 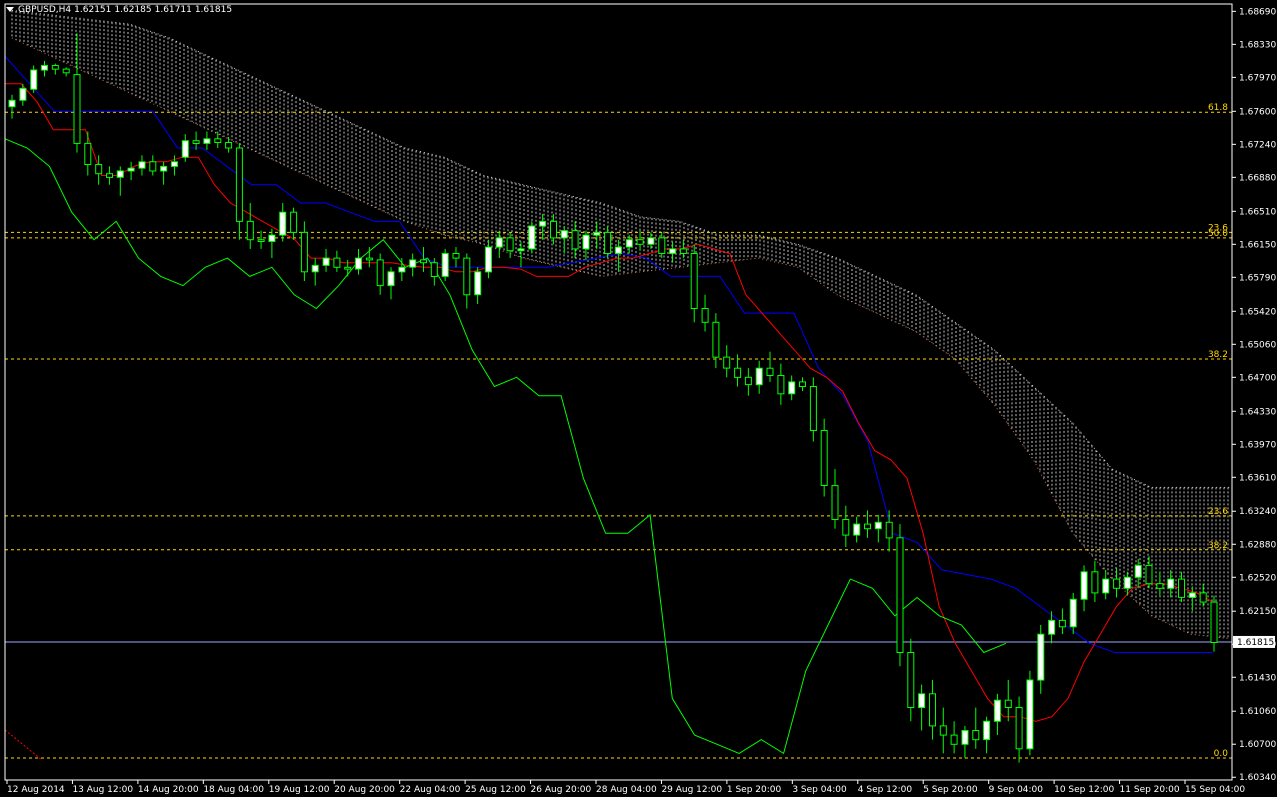 I want to click on y-tick-label: 1.63240, so click(x=1257, y=512).